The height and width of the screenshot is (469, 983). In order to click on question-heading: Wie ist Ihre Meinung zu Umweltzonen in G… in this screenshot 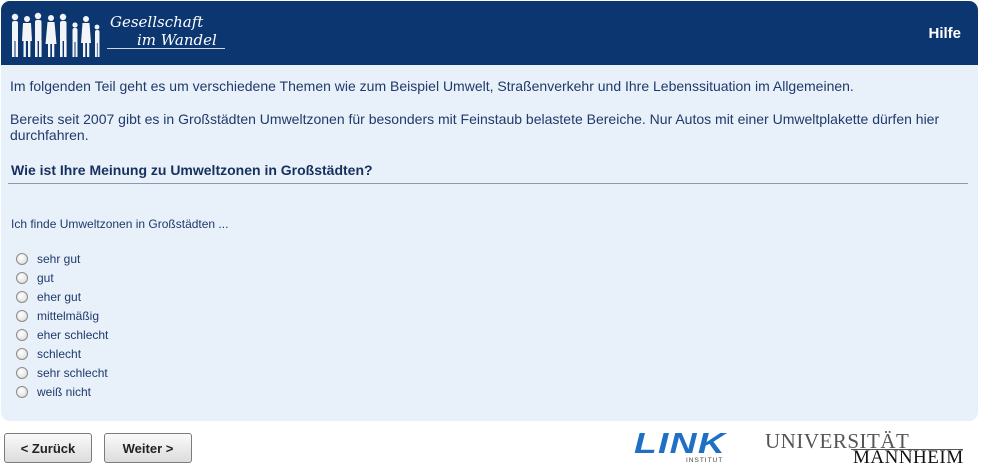, I will do `click(192, 170)`.